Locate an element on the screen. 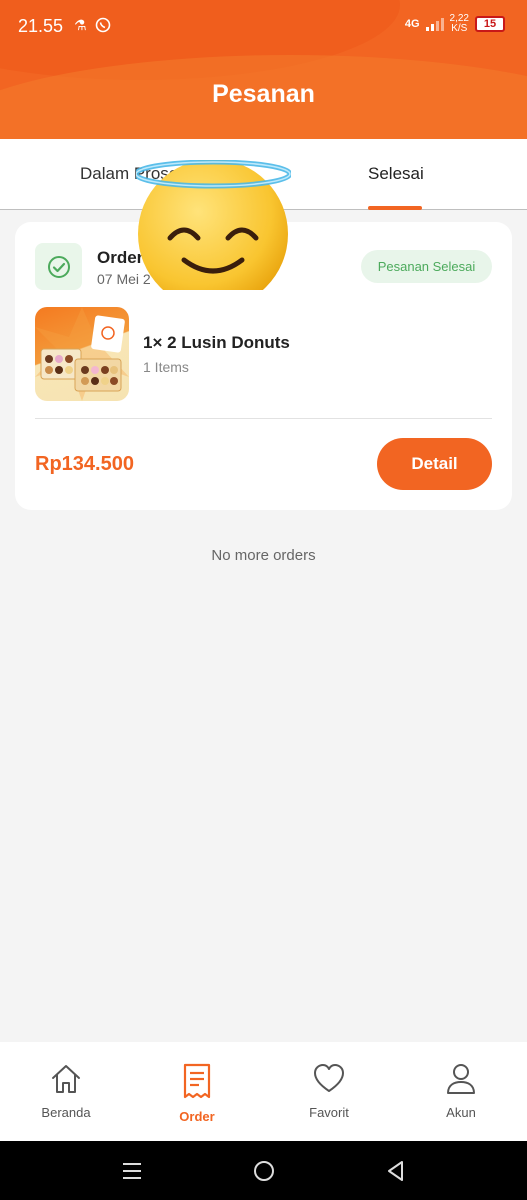  order-status-icon is located at coordinates (58, 266).